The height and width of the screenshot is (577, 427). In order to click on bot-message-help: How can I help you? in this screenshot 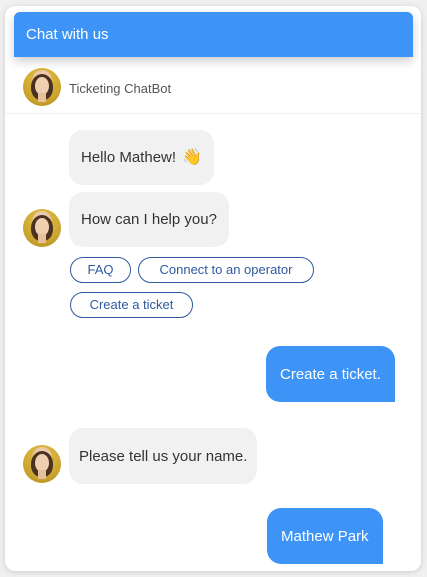, I will do `click(149, 219)`.